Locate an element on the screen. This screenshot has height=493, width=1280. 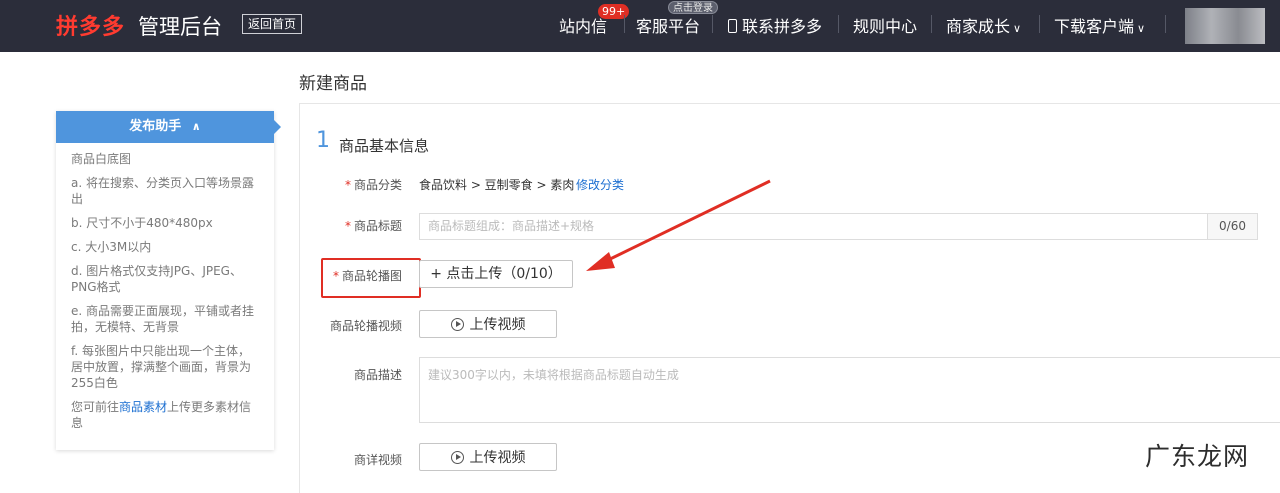
red-arrow-annotation is located at coordinates (678, 225).